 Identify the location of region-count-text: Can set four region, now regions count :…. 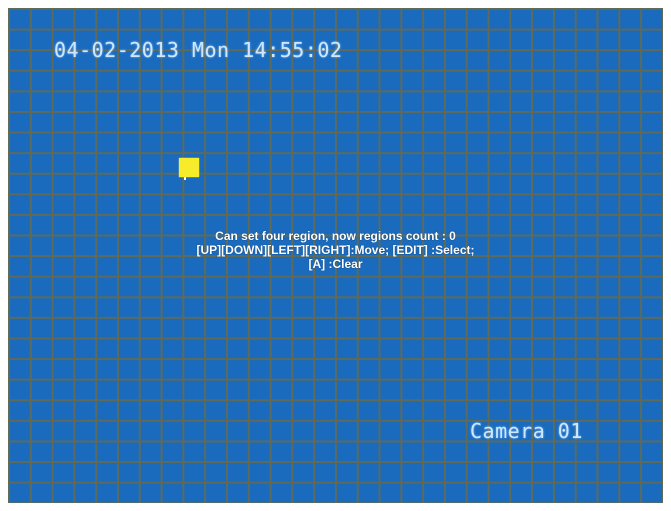
(335, 236).